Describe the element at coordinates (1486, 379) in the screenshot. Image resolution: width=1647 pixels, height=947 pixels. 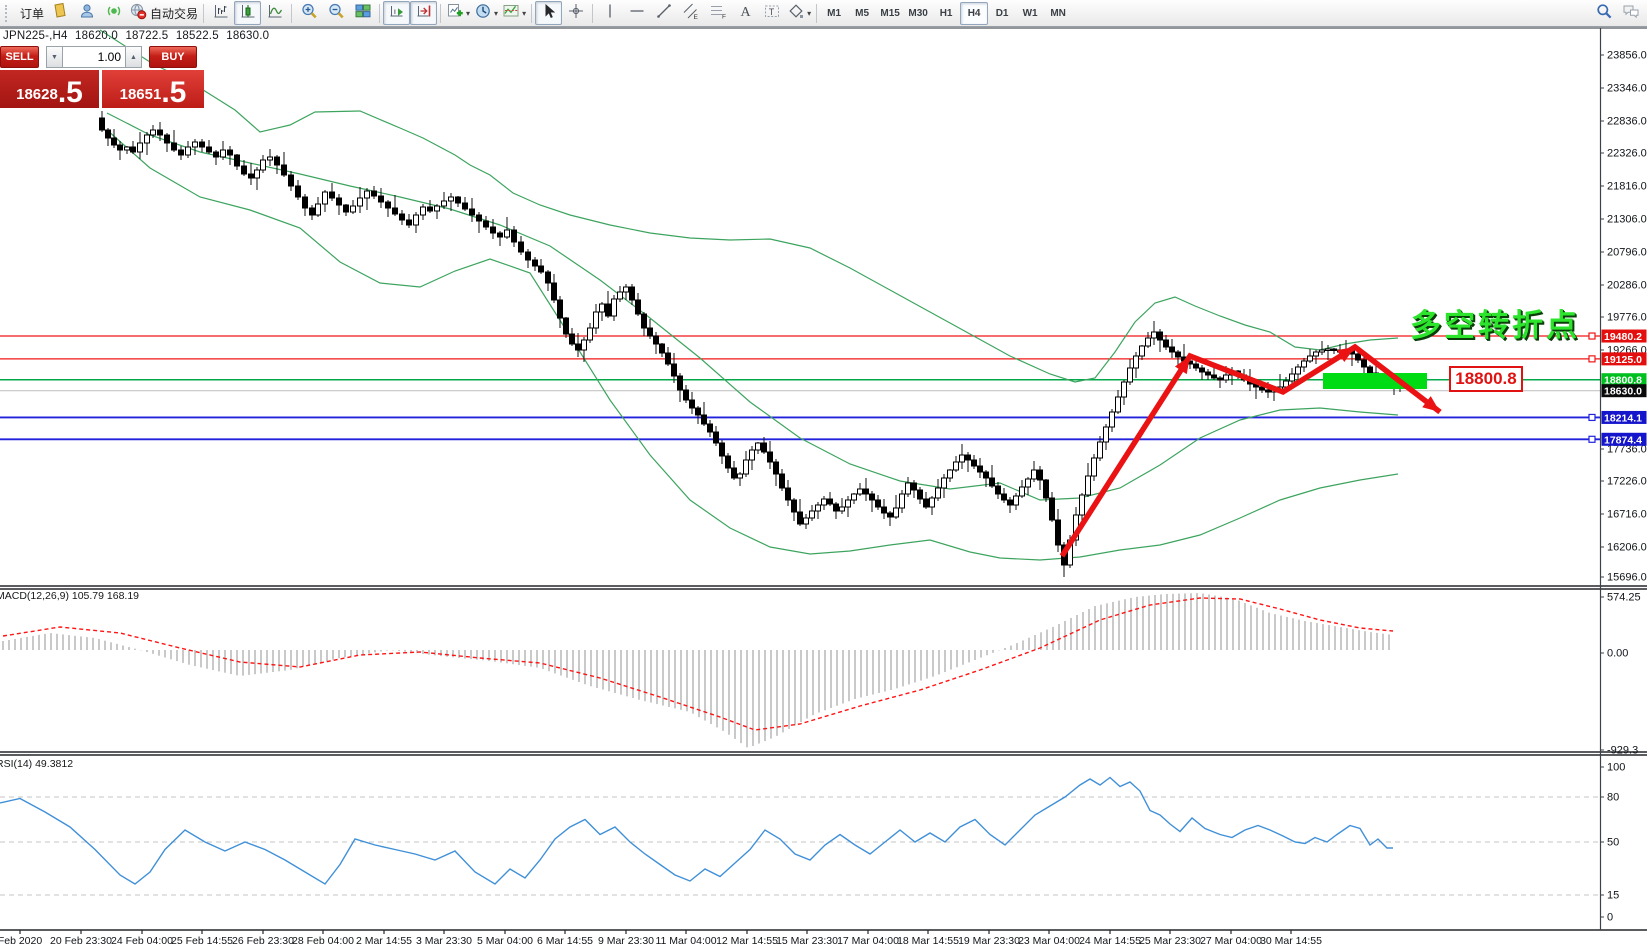
I see `price-callout-box: 18800.8` at that location.